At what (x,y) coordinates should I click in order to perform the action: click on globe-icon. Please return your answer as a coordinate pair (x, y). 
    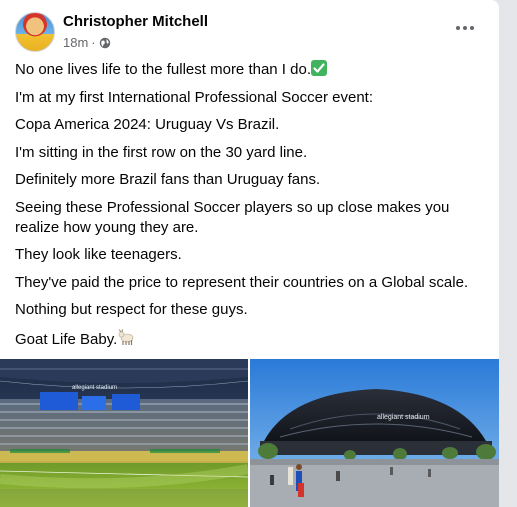
    Looking at the image, I should click on (105, 43).